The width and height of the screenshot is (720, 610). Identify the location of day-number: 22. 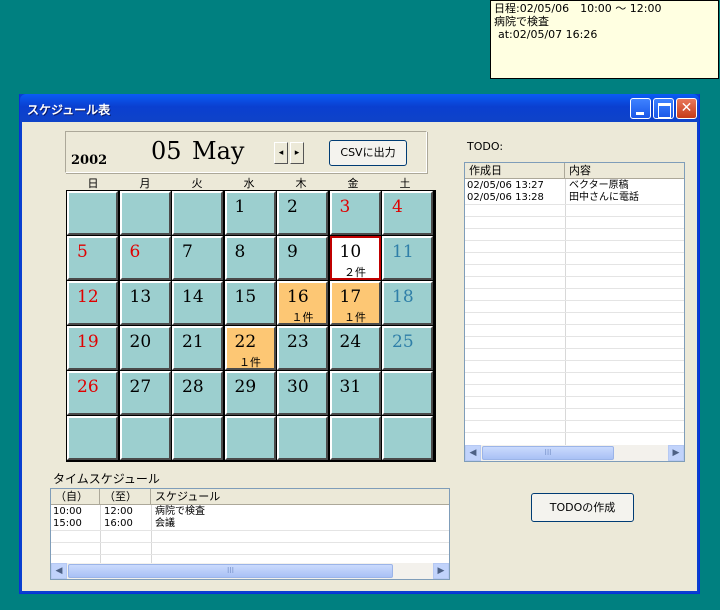
(245, 342).